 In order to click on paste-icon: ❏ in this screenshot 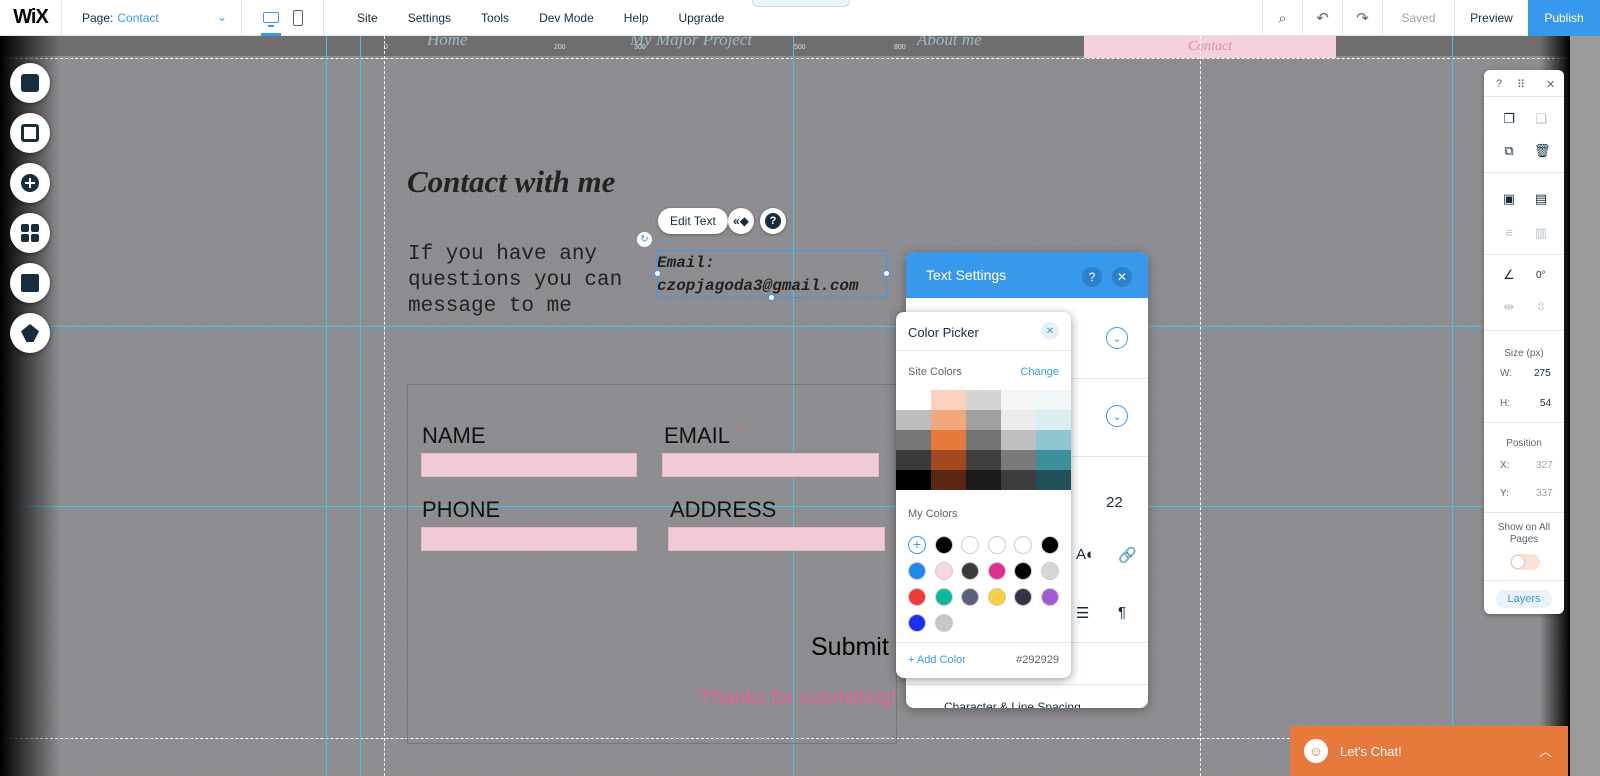, I will do `click(1541, 119)`.